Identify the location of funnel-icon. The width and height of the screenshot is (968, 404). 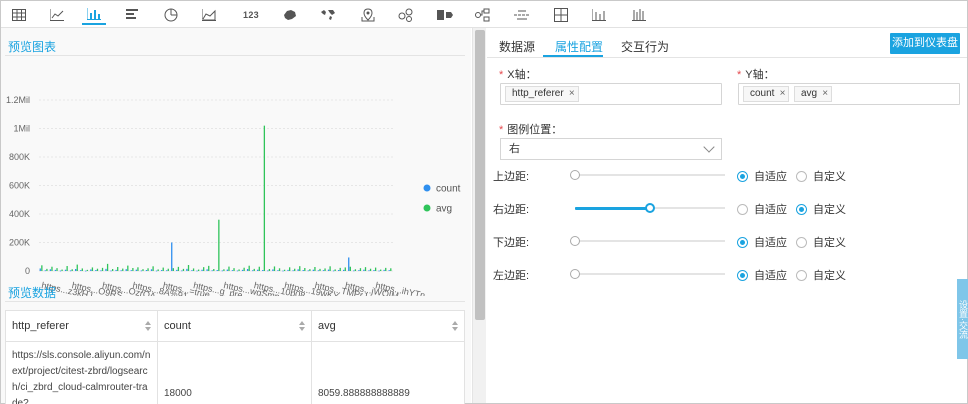
(445, 14).